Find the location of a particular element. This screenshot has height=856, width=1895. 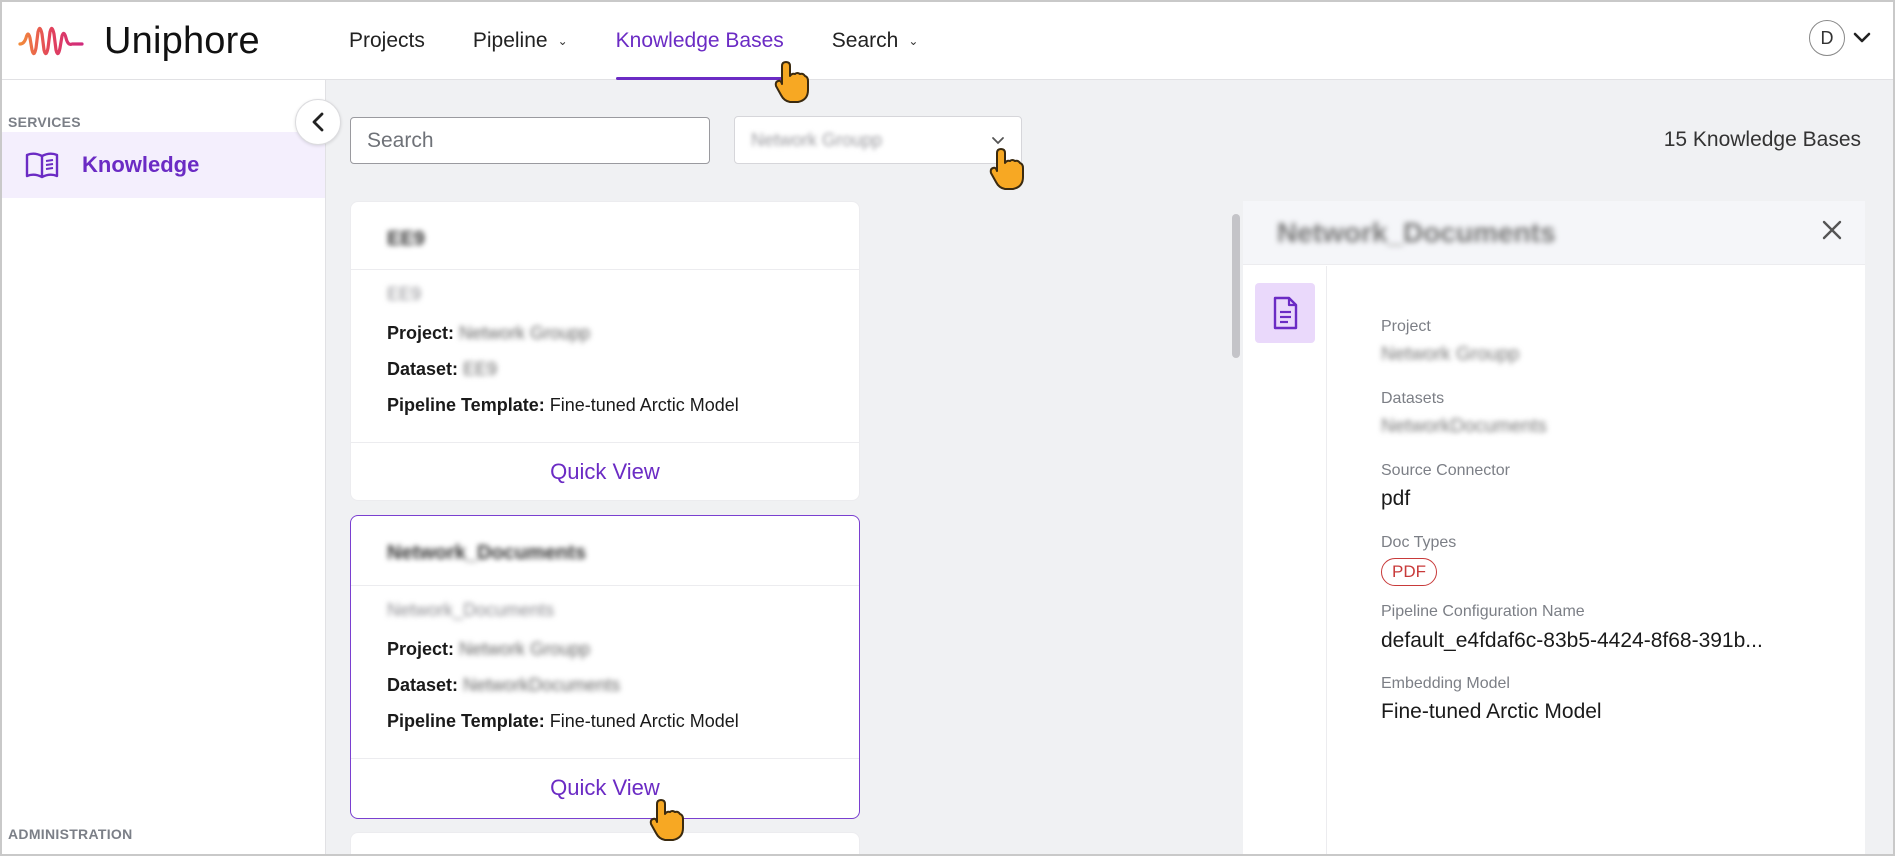

search-input is located at coordinates (530, 140).